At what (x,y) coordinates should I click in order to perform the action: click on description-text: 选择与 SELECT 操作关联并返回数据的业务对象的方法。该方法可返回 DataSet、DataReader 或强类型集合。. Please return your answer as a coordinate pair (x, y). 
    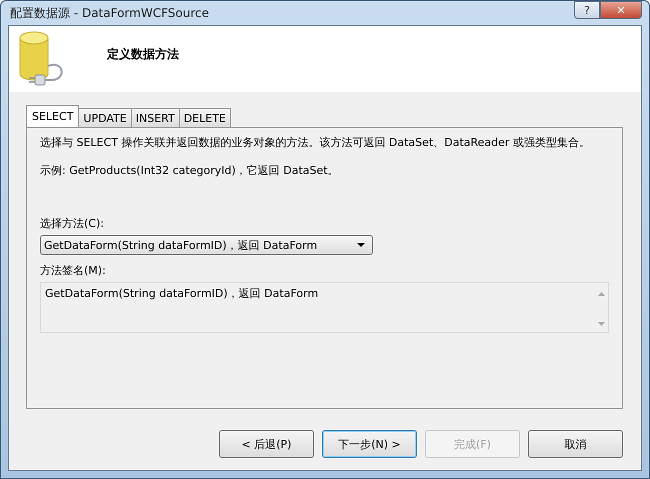
    Looking at the image, I should click on (315, 142).